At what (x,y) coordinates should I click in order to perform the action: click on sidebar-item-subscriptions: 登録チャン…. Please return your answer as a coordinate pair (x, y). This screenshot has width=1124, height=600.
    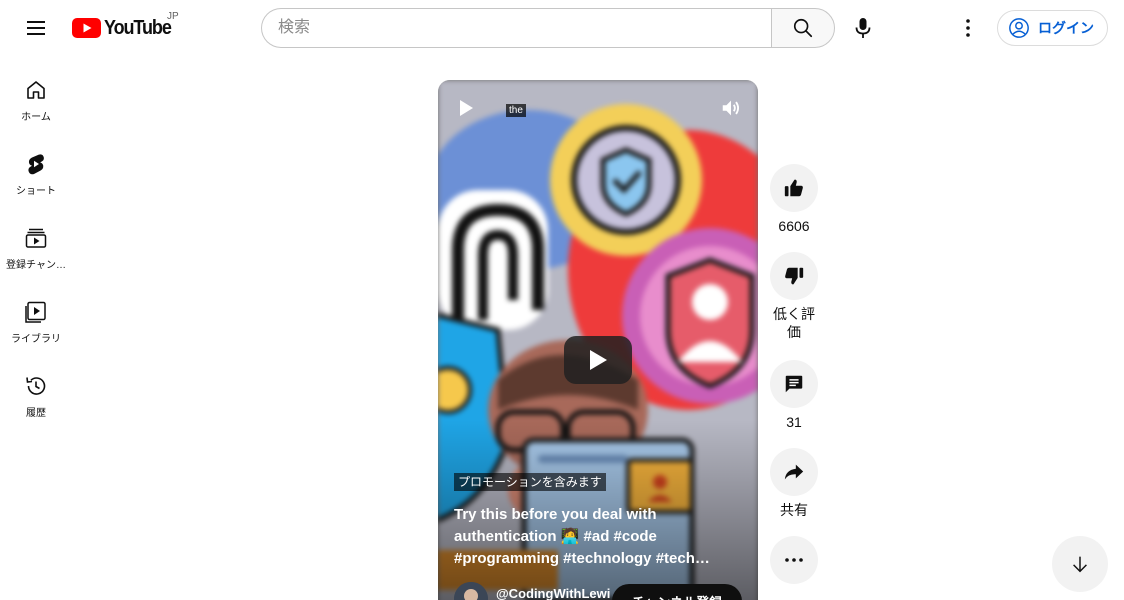
    Looking at the image, I should click on (36, 247).